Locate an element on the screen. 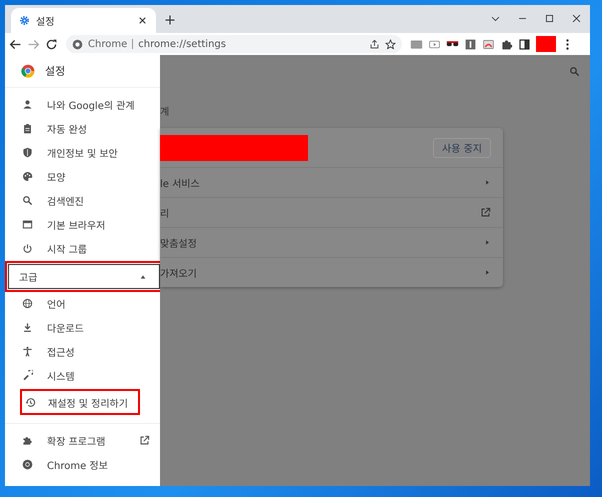 The width and height of the screenshot is (602, 497). side-panel-icon is located at coordinates (524, 44).